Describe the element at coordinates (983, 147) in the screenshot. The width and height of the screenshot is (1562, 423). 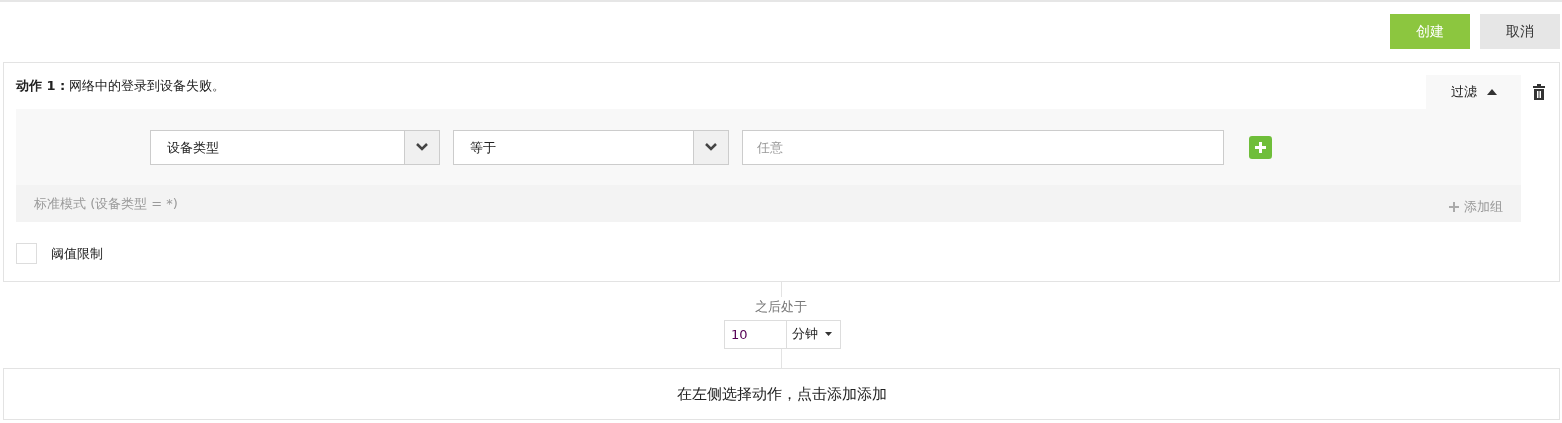
I see `value-field: 任意` at that location.